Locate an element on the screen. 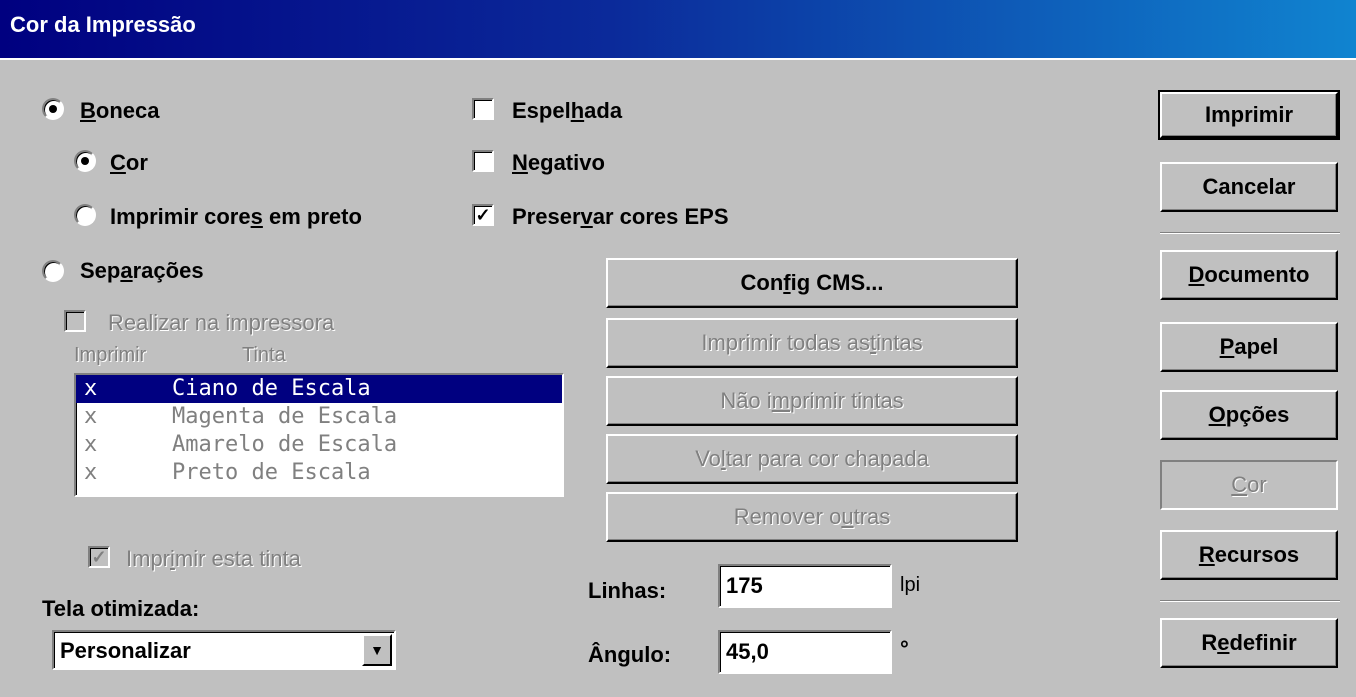  label-negativo: Negativo is located at coordinates (558, 163).